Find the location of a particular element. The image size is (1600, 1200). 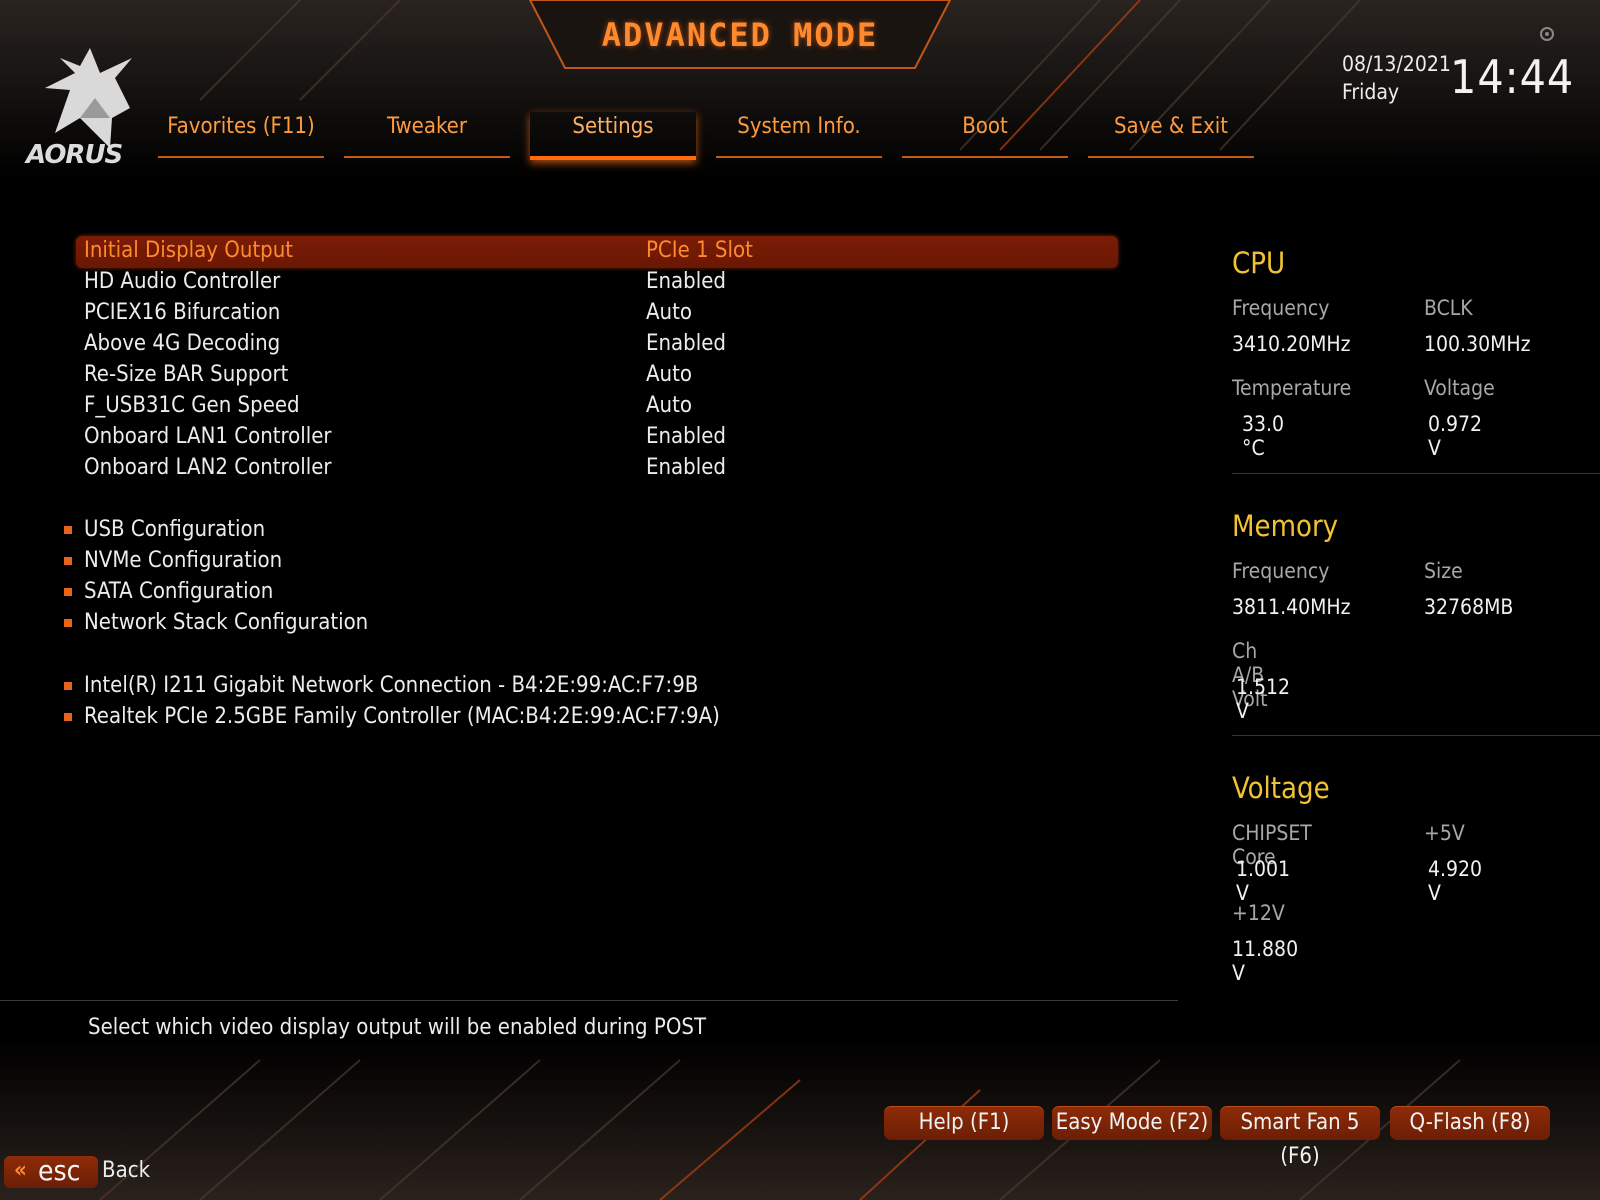

setting-value: PCIe 1 Slot is located at coordinates (699, 250).